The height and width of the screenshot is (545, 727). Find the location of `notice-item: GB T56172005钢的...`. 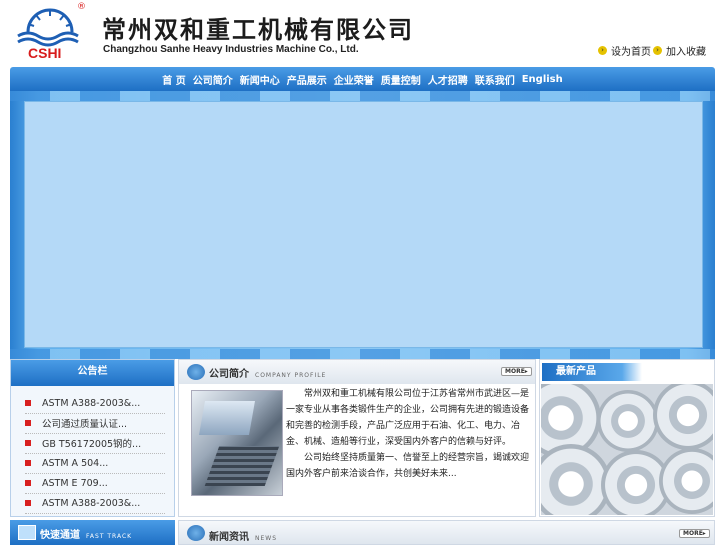

notice-item: GB T56172005钢的... is located at coordinates (95, 443).